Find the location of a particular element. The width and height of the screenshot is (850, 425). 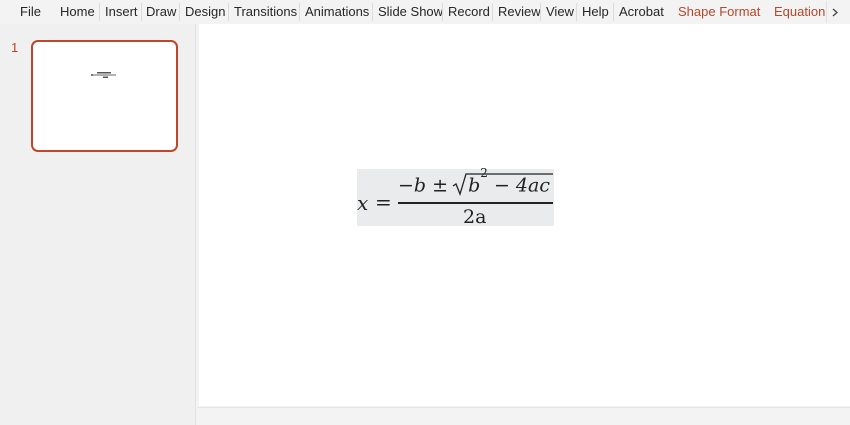

tab-record: Record is located at coordinates (469, 12).